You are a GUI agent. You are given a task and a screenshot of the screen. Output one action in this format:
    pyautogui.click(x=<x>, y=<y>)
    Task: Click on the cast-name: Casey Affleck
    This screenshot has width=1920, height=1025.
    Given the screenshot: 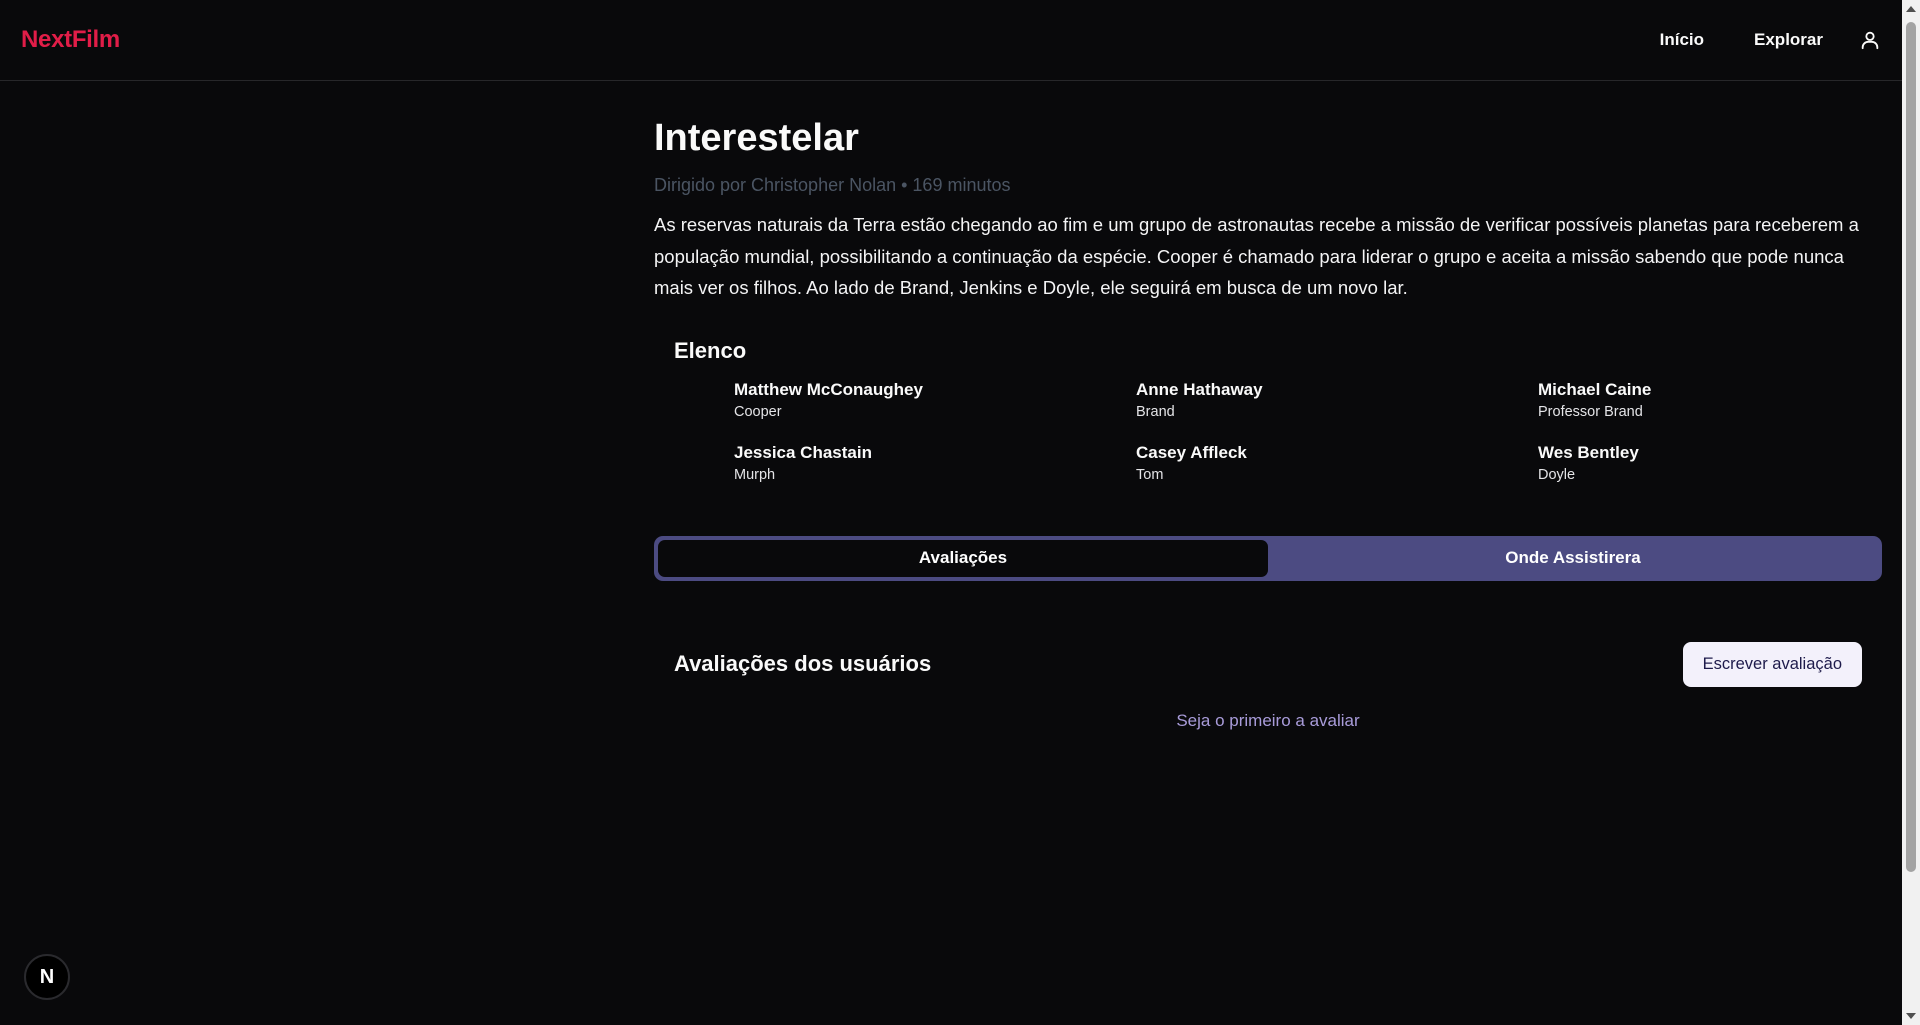 What is the action you would take?
    pyautogui.click(x=1191, y=452)
    